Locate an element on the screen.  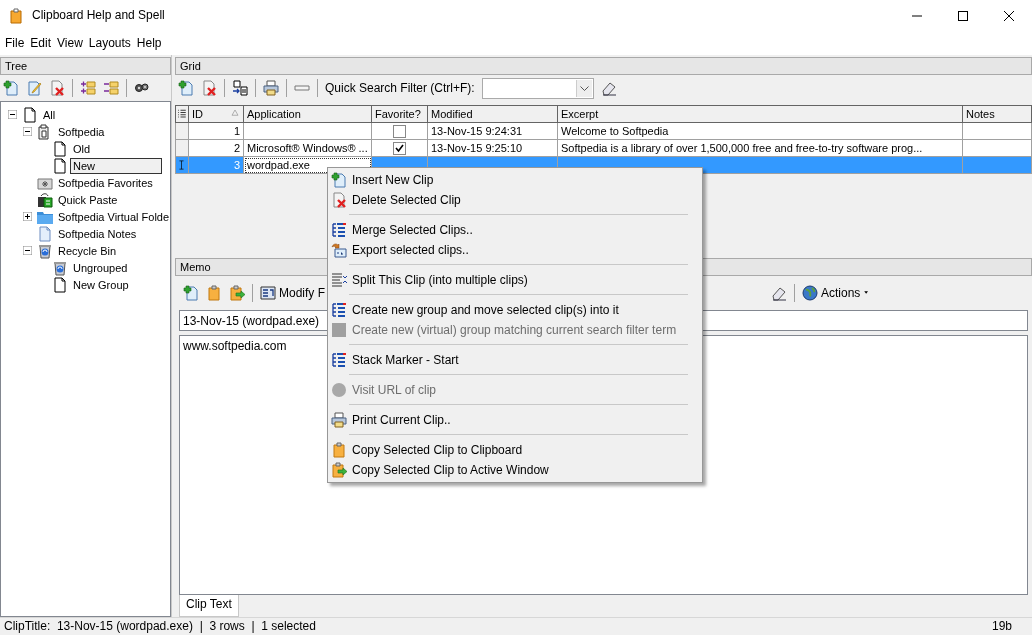
panel-header: Tree is located at coordinates (85, 66).